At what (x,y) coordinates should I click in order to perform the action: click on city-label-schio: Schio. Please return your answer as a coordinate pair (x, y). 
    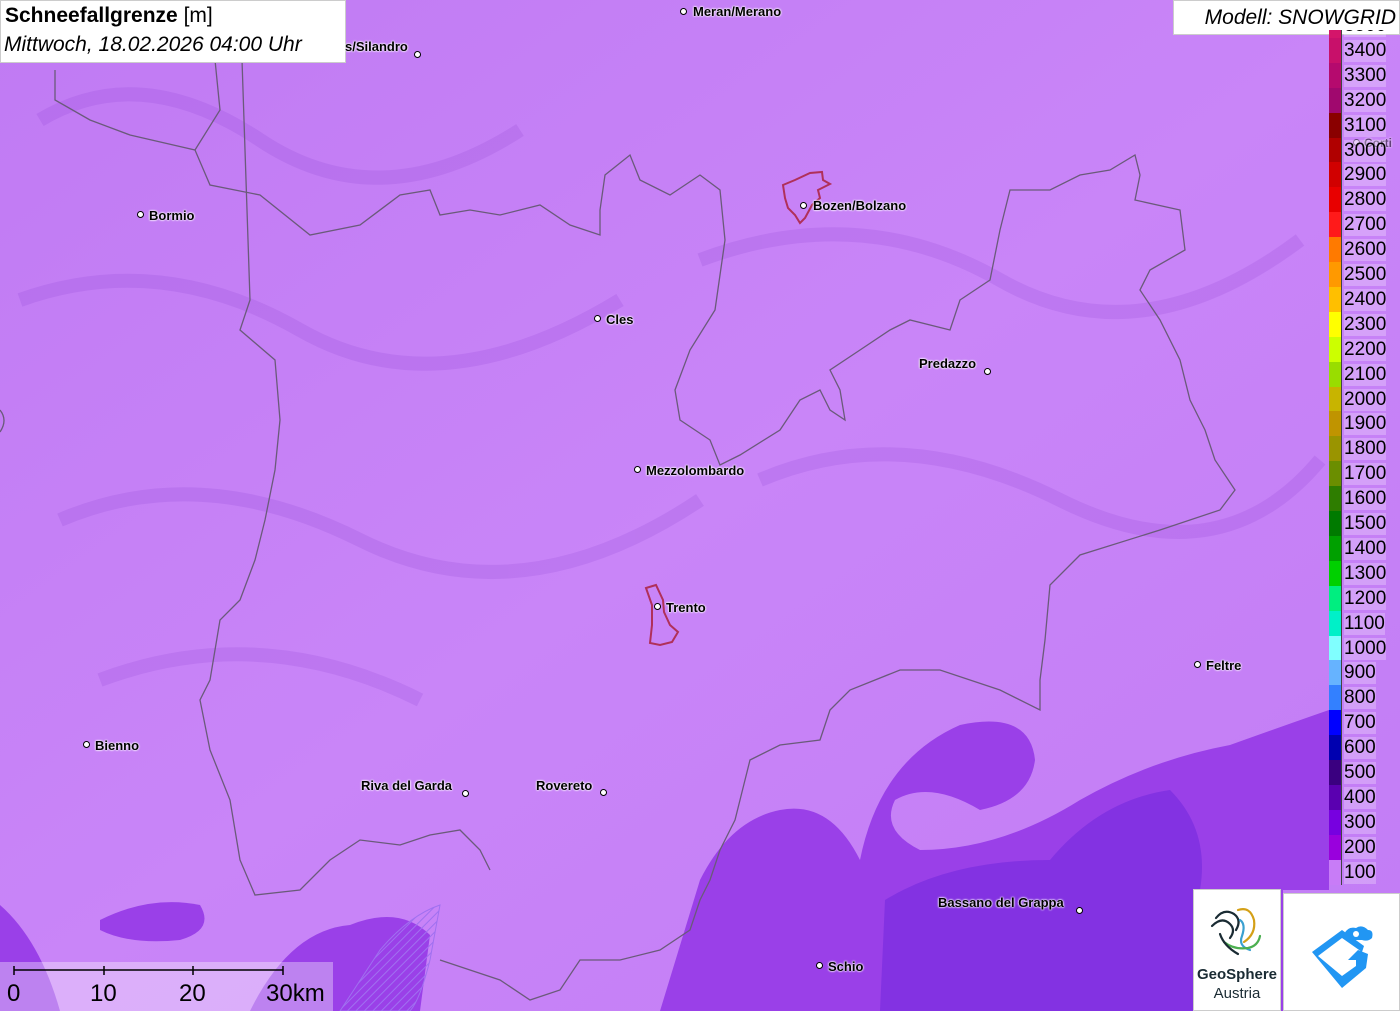
    Looking at the image, I should click on (845, 966).